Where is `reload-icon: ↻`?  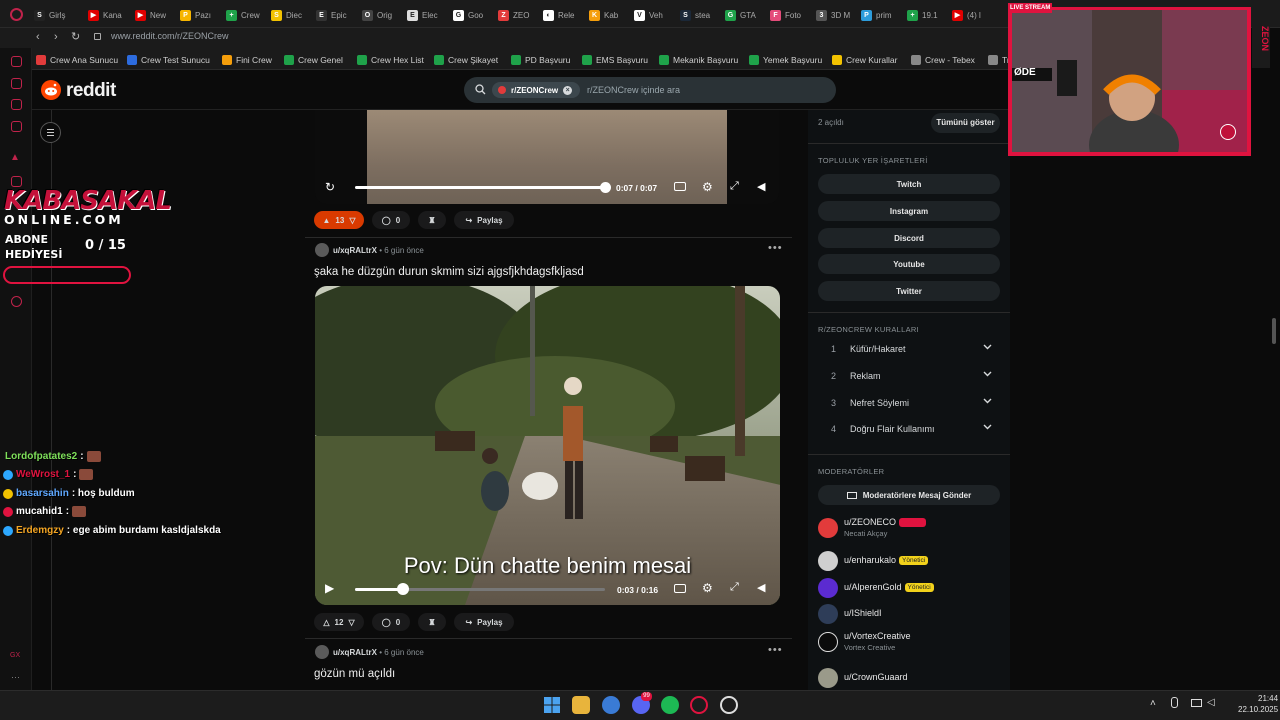 reload-icon: ↻ is located at coordinates (75, 36).